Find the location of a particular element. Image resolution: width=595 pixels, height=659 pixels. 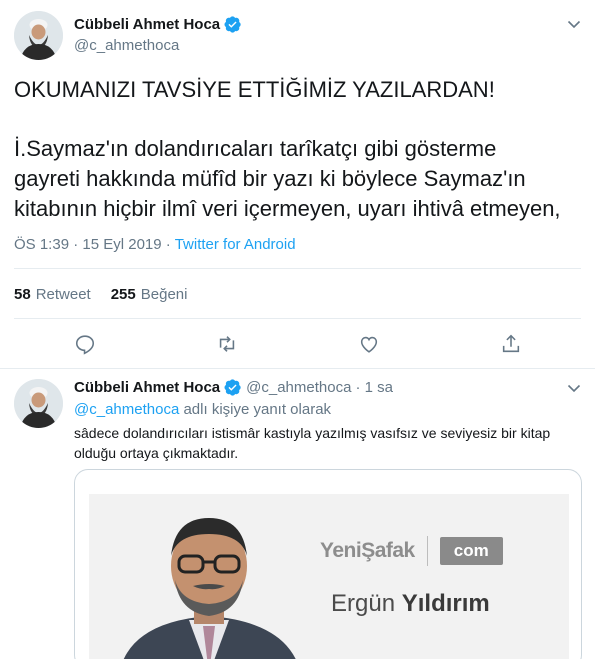

author-first-name: Ergün is located at coordinates (363, 603).